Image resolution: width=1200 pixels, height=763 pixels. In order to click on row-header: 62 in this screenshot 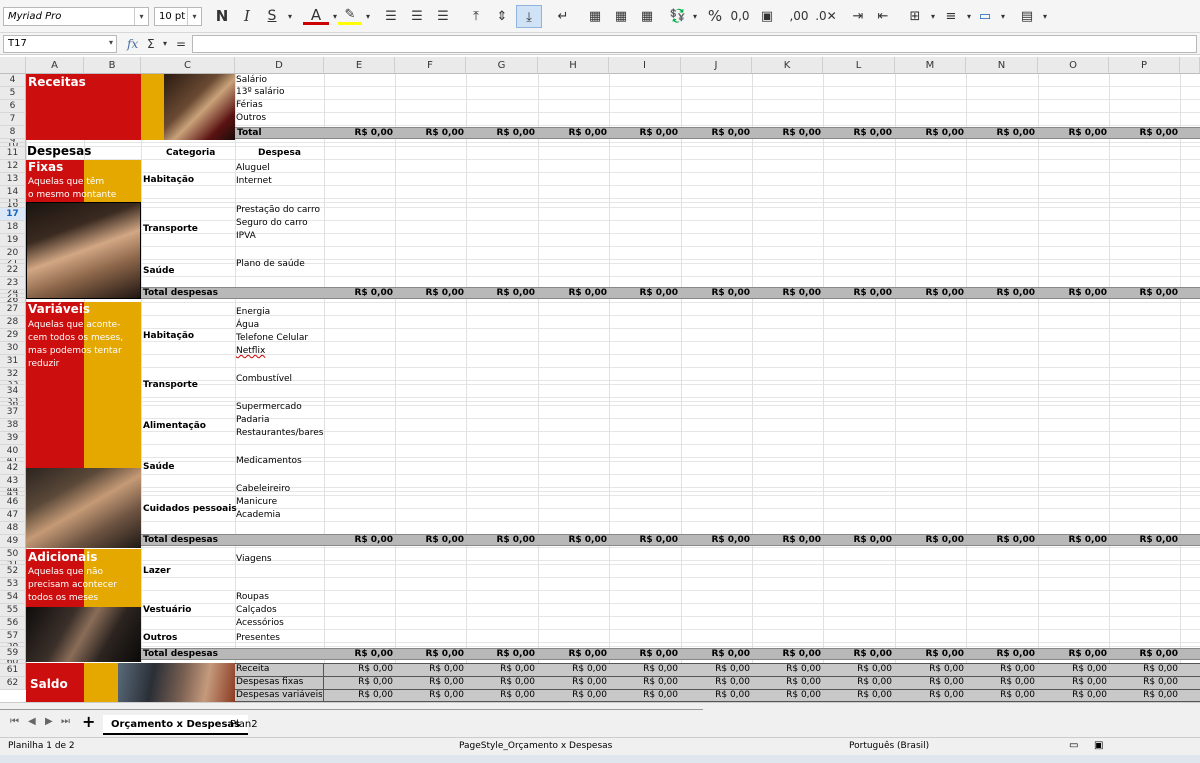, I will do `click(13, 683)`.